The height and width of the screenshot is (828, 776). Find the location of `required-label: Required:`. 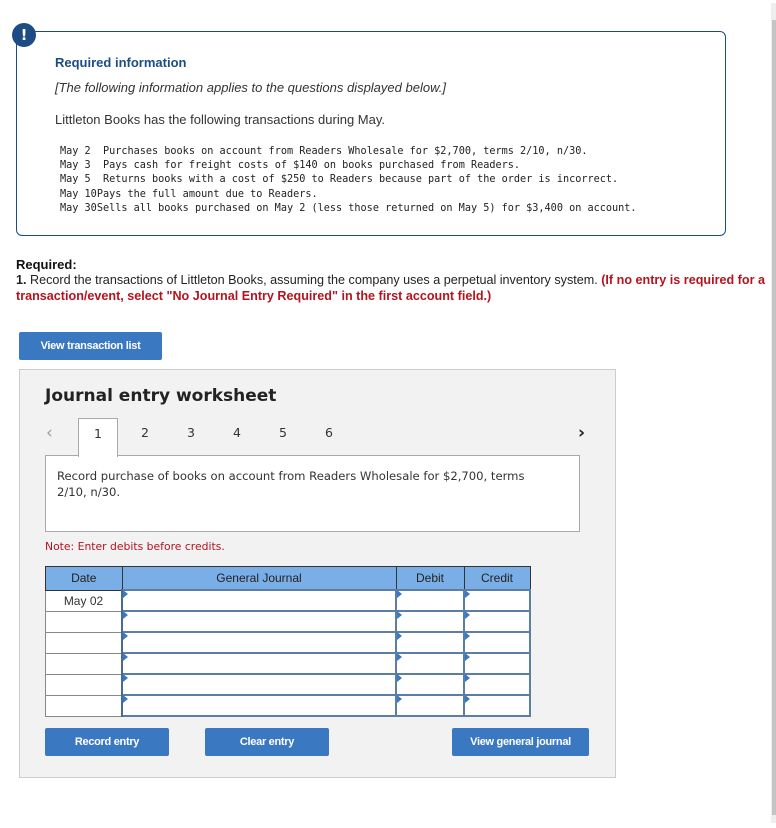

required-label: Required: is located at coordinates (46, 264).